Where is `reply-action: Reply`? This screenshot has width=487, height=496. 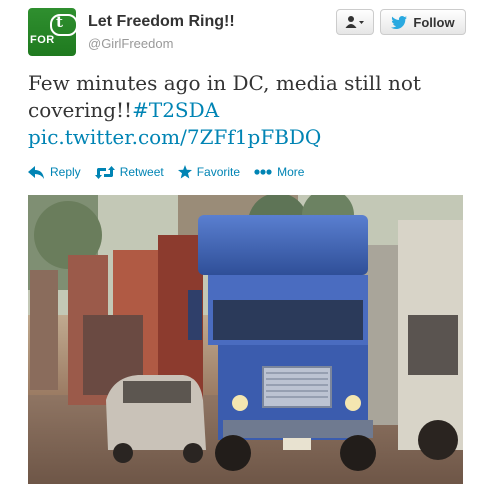
reply-action: Reply is located at coordinates (54, 172).